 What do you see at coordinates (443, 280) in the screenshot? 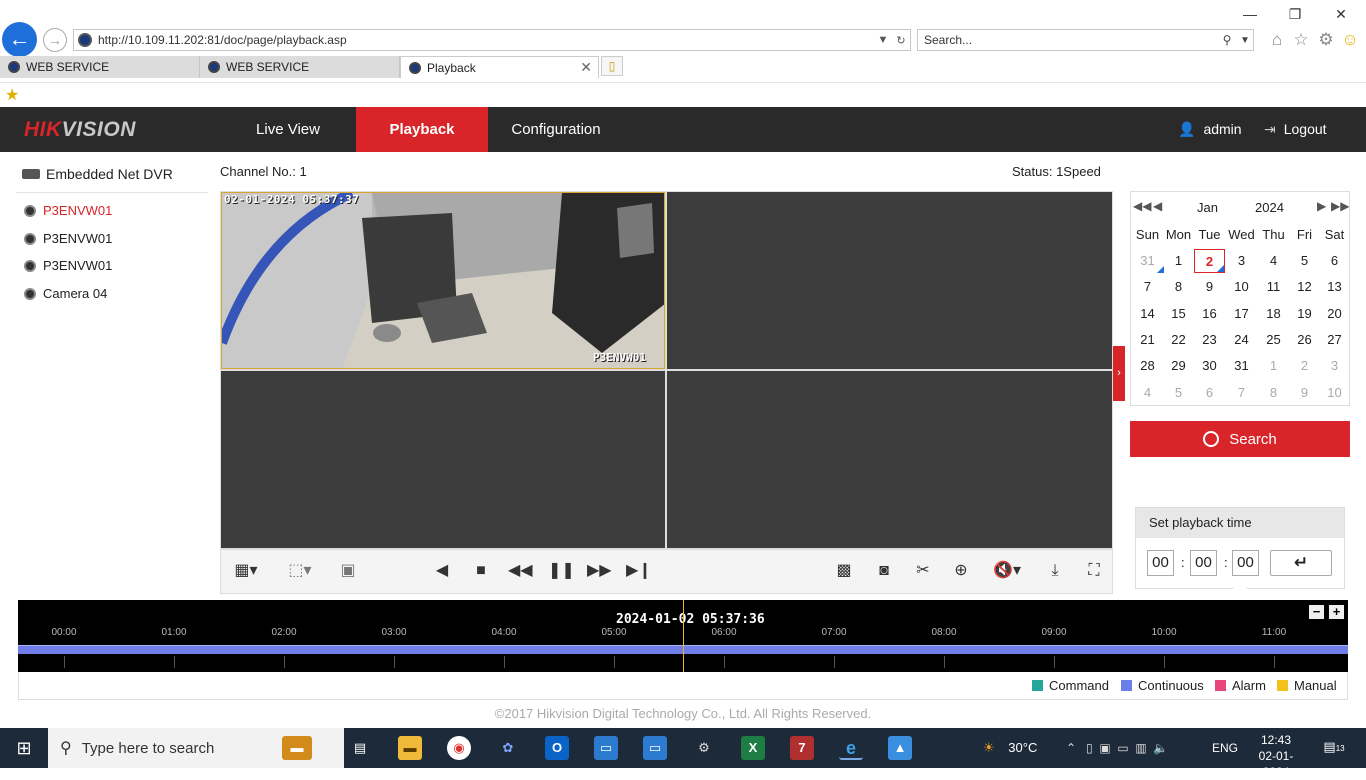
I see `video-pane-1: 02-01-2024 05:37:37 P3ENVW01` at bounding box center [443, 280].